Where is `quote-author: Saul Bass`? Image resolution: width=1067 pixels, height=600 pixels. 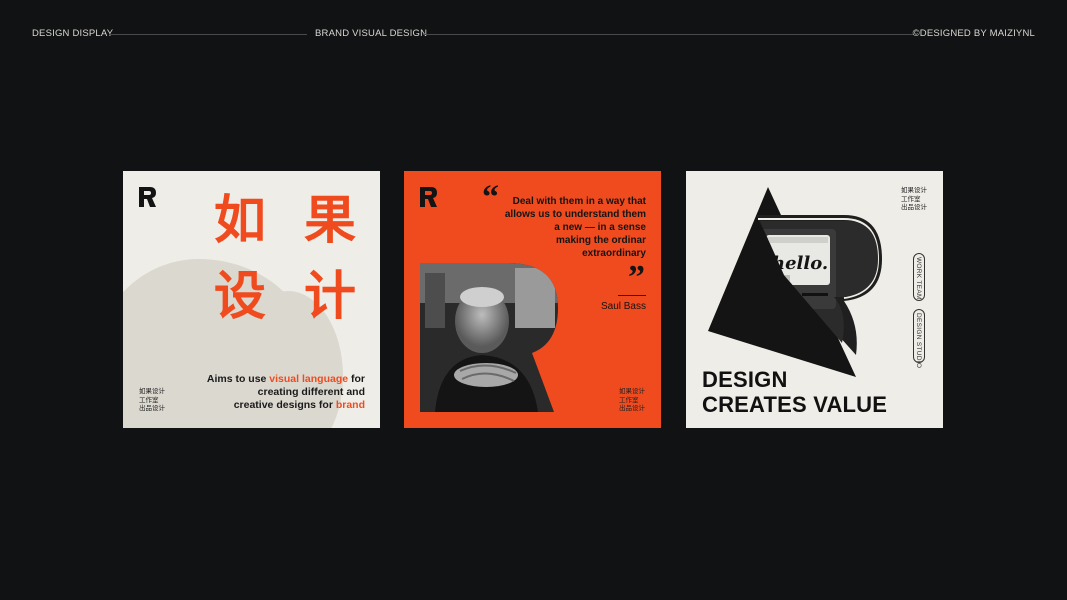
quote-author: Saul Bass is located at coordinates (623, 306).